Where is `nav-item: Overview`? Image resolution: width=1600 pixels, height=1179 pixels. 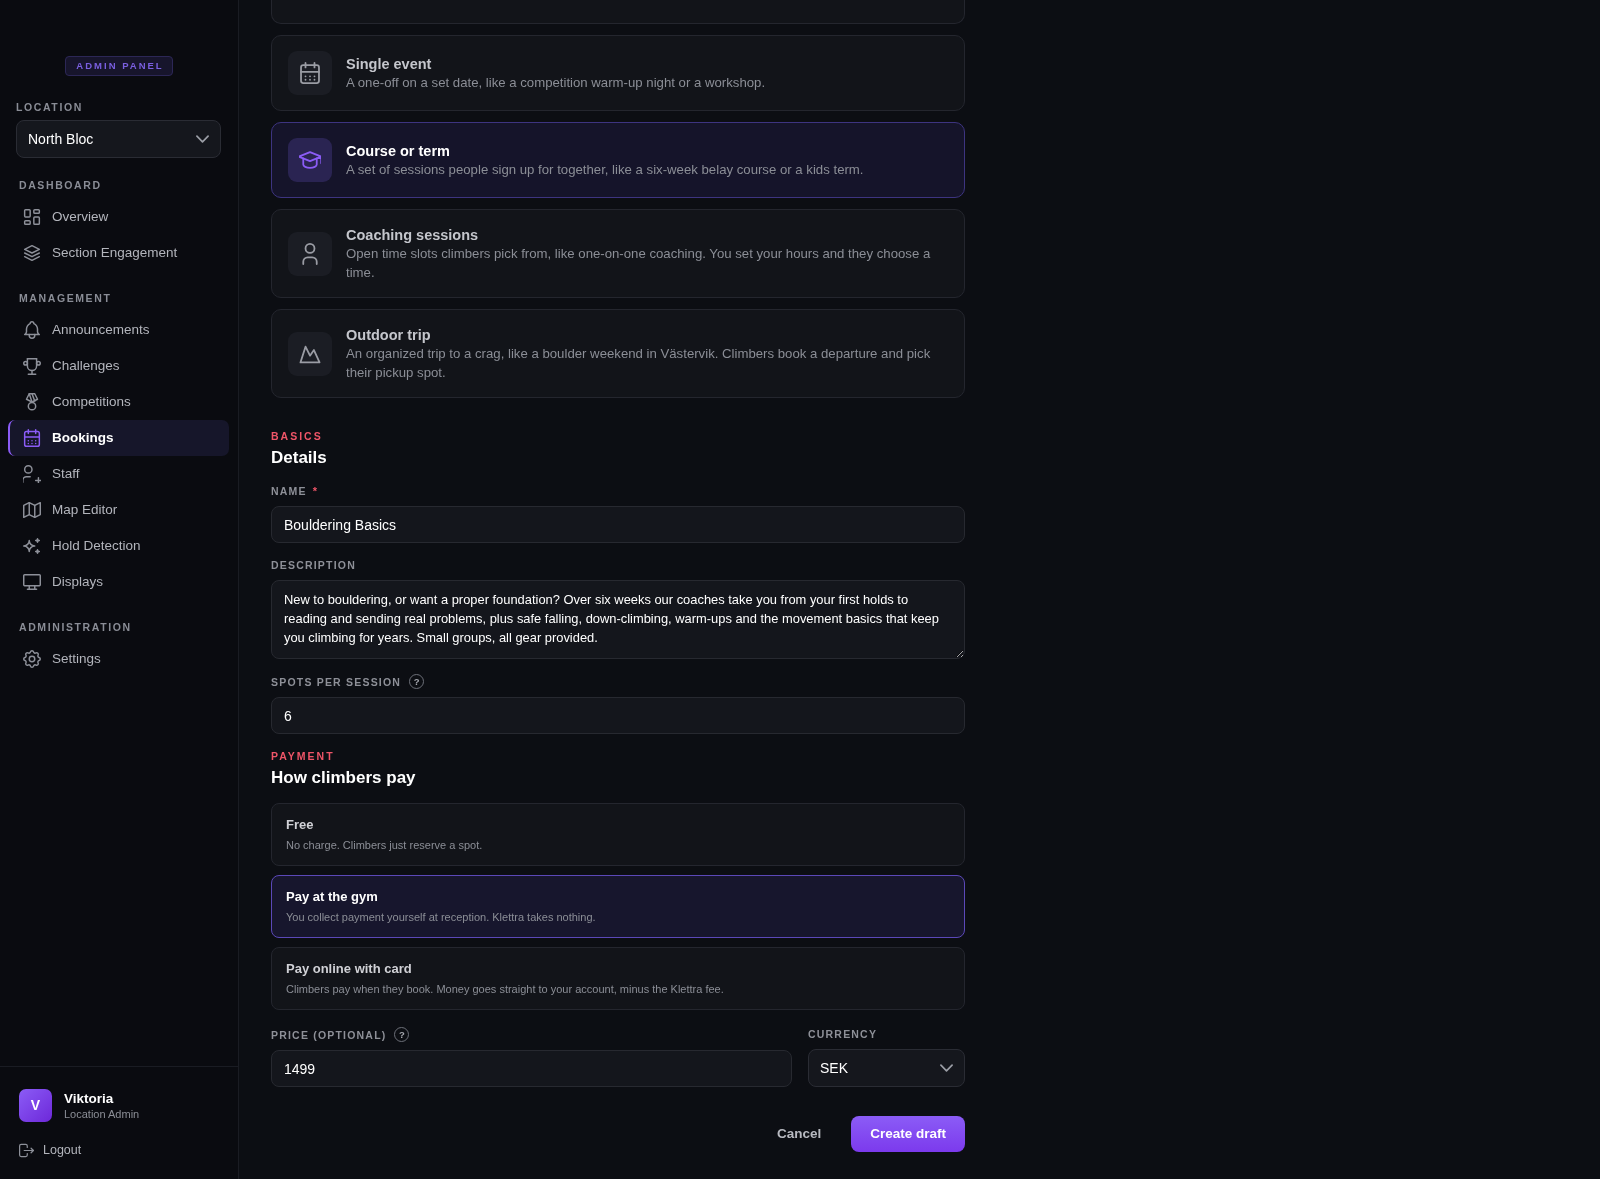
nav-item: Overview is located at coordinates (118, 217).